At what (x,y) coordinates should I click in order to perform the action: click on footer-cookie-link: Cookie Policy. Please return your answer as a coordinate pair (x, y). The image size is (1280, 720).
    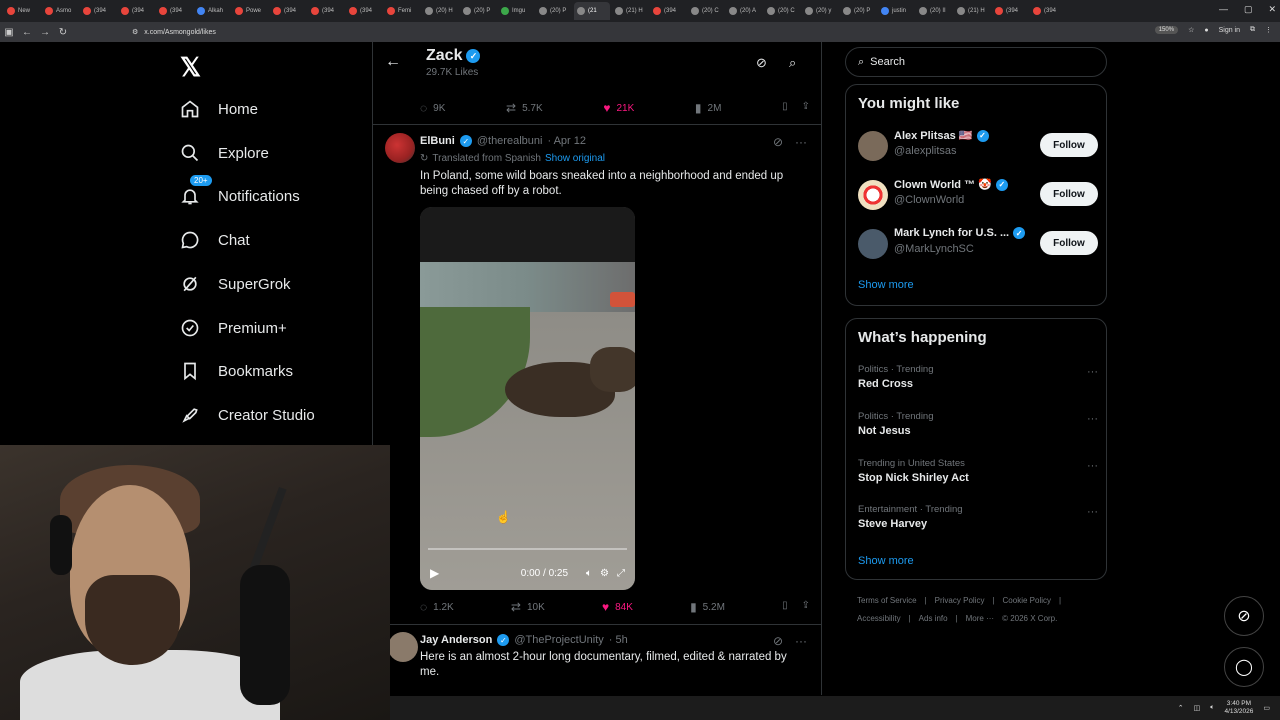
    Looking at the image, I should click on (1027, 600).